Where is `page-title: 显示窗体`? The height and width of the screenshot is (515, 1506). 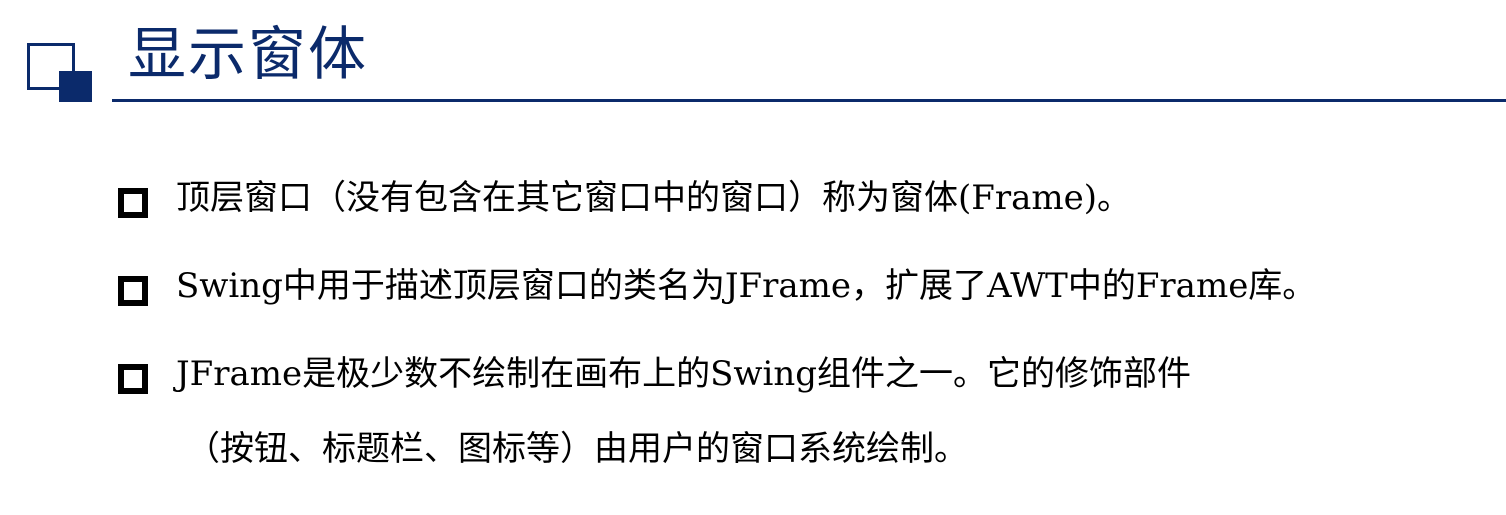
page-title: 显示窗体 is located at coordinates (248, 54).